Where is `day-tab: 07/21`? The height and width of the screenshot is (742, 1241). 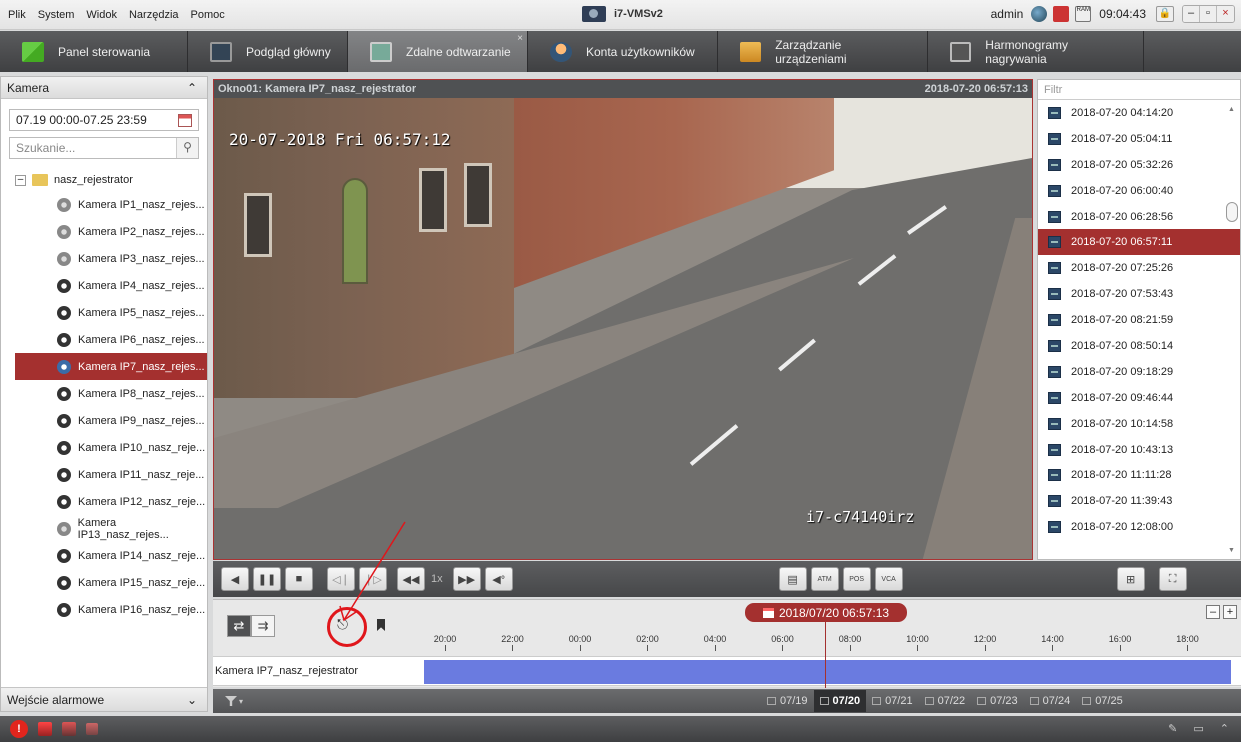
day-tab: 07/21 is located at coordinates (892, 701).